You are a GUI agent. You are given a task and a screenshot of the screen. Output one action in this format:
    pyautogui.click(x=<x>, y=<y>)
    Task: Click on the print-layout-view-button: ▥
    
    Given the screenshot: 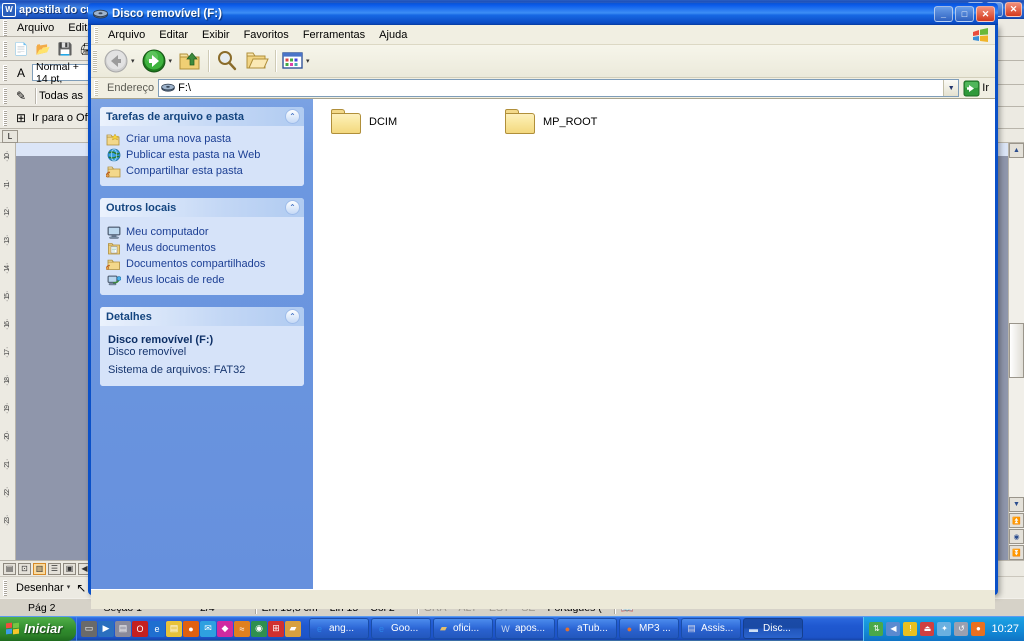 What is the action you would take?
    pyautogui.click(x=39, y=568)
    